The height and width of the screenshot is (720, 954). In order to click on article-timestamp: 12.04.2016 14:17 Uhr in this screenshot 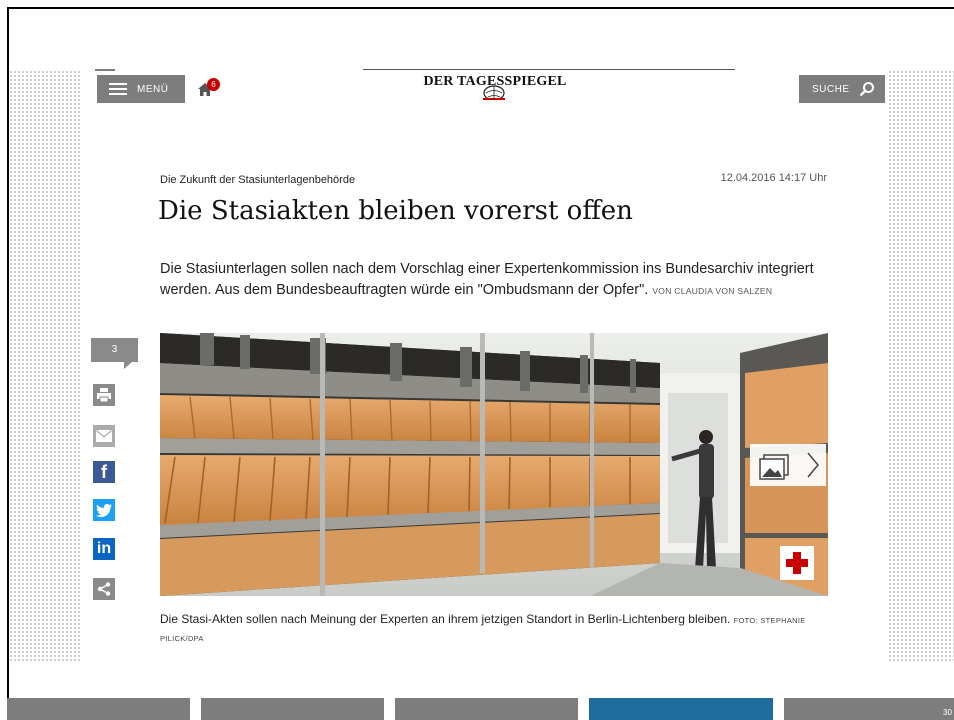, I will do `click(773, 178)`.